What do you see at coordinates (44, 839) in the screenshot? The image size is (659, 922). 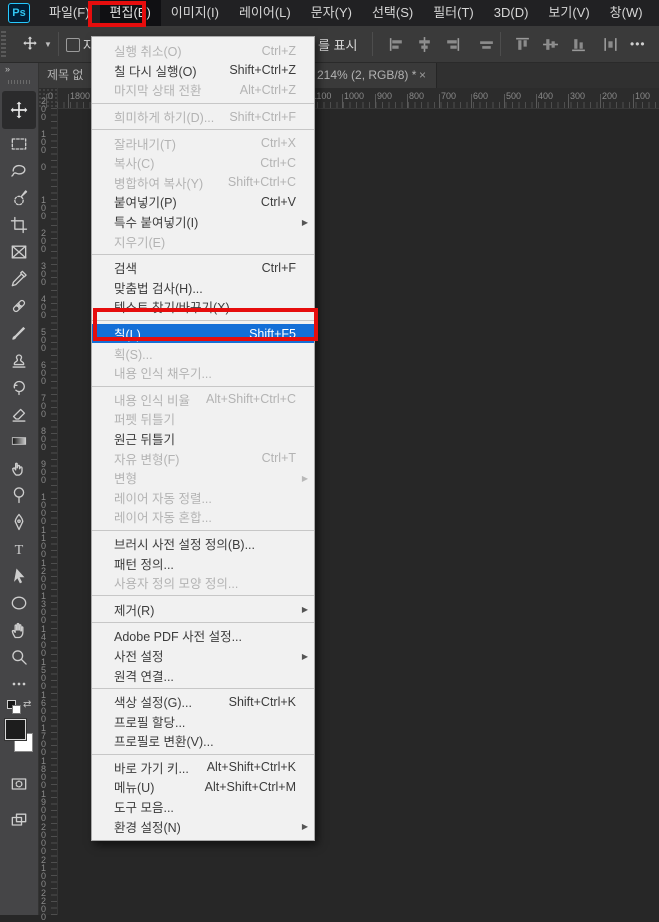 I see `v-ruler-label: 2 0 0 0` at bounding box center [44, 839].